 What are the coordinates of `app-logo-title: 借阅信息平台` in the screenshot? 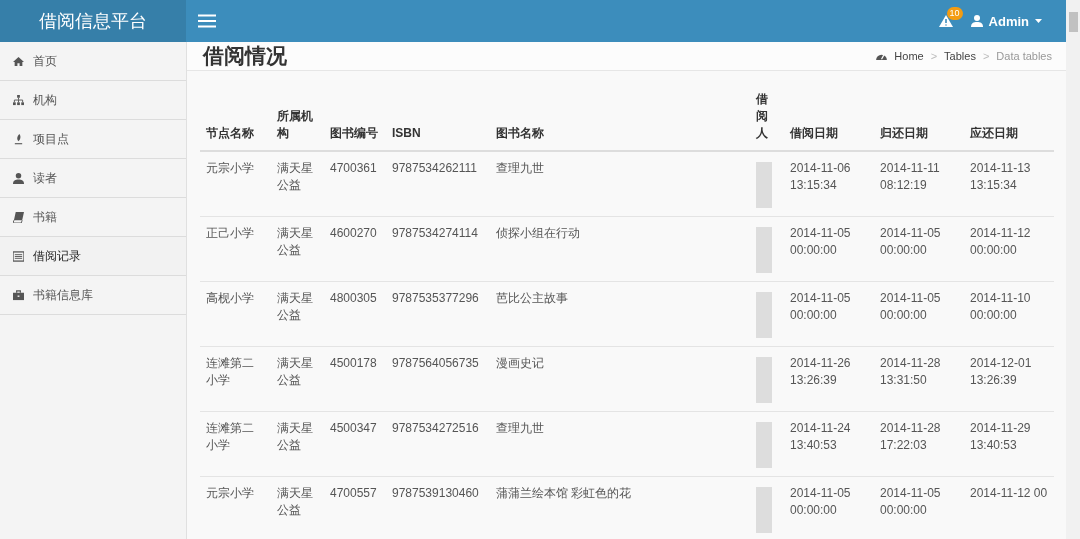 It's located at (93, 21).